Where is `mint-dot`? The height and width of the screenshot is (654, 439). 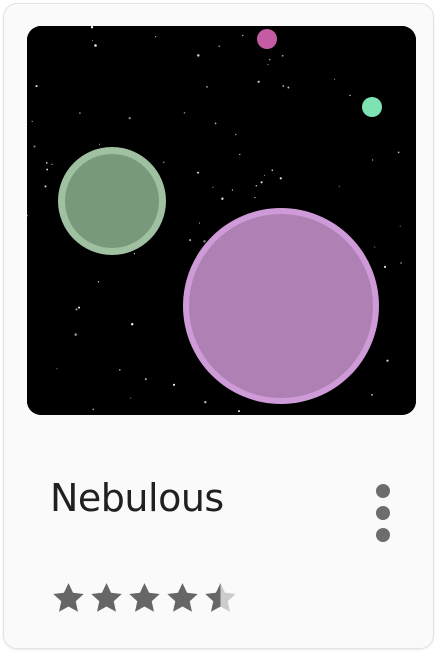 mint-dot is located at coordinates (372, 107).